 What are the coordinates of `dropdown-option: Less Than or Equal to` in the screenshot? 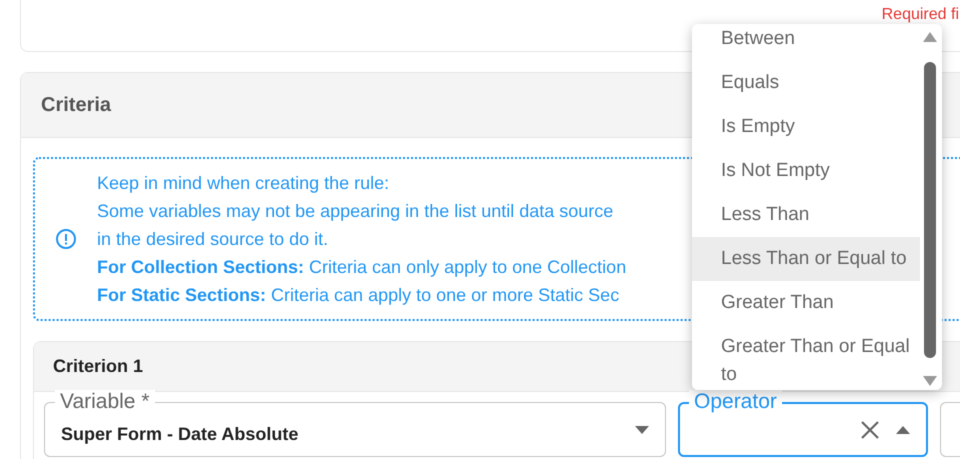 It's located at (806, 259).